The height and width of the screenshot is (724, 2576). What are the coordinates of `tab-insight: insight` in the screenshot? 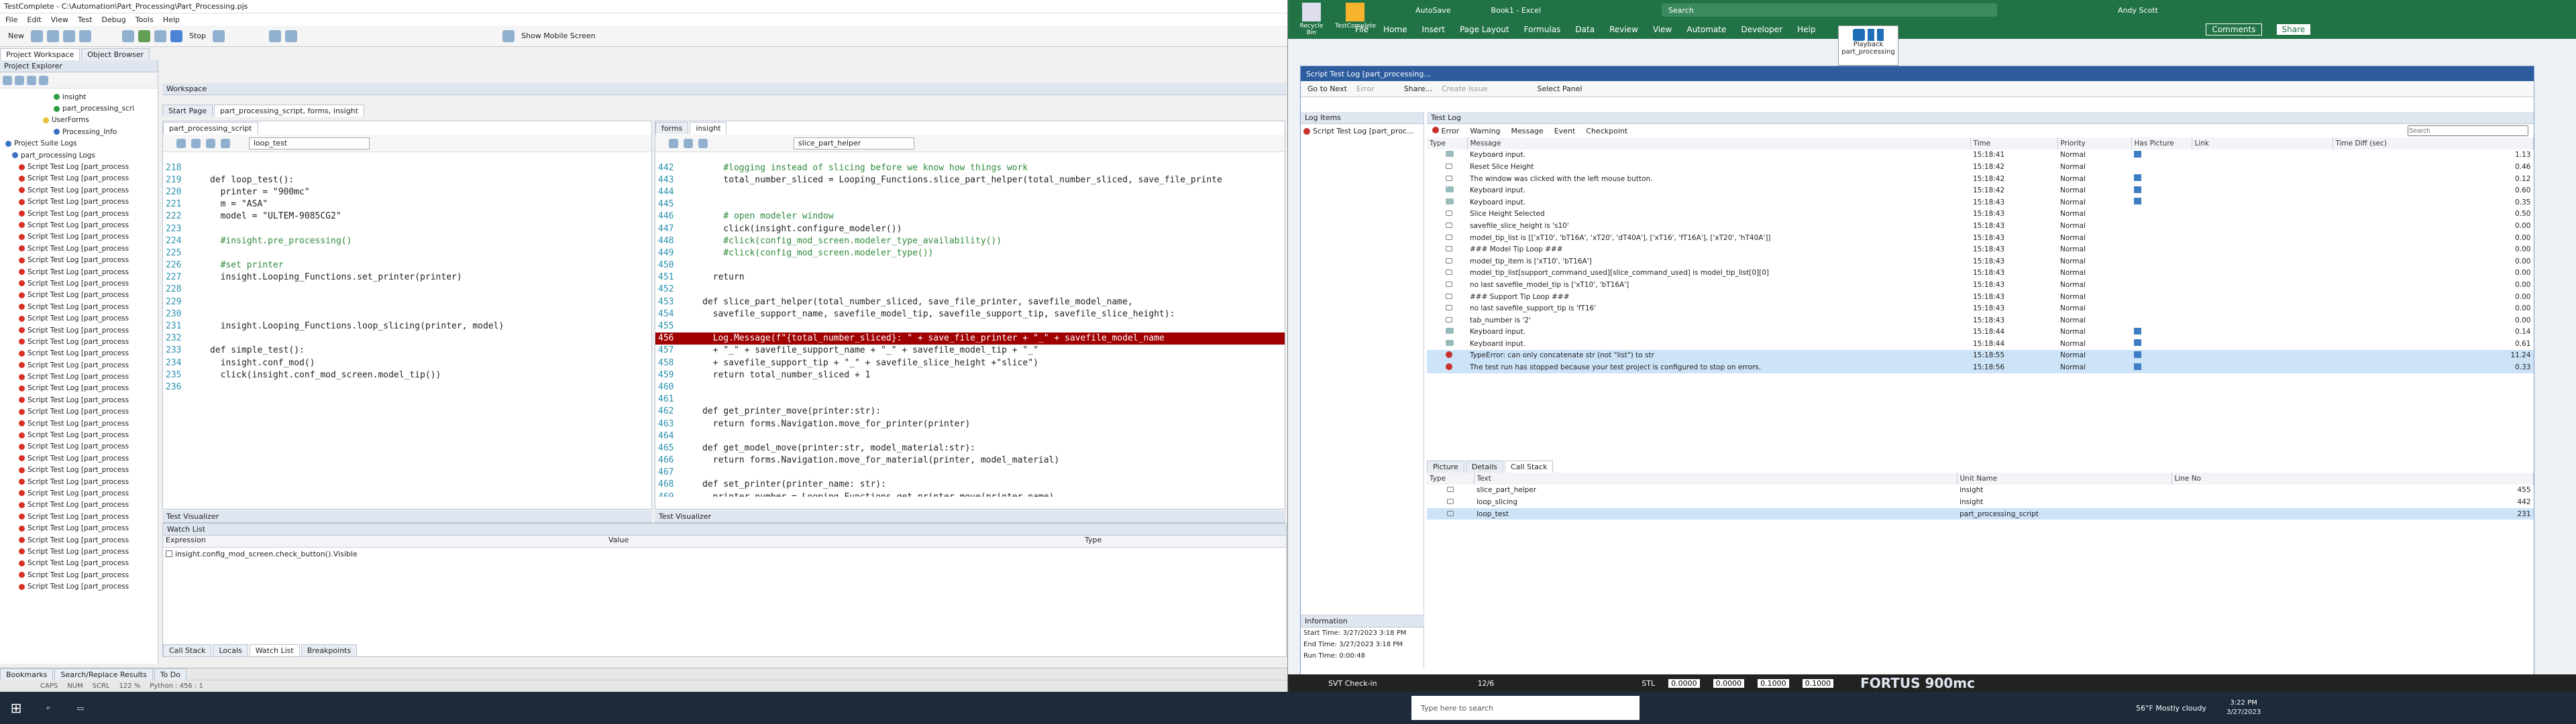 It's located at (708, 128).